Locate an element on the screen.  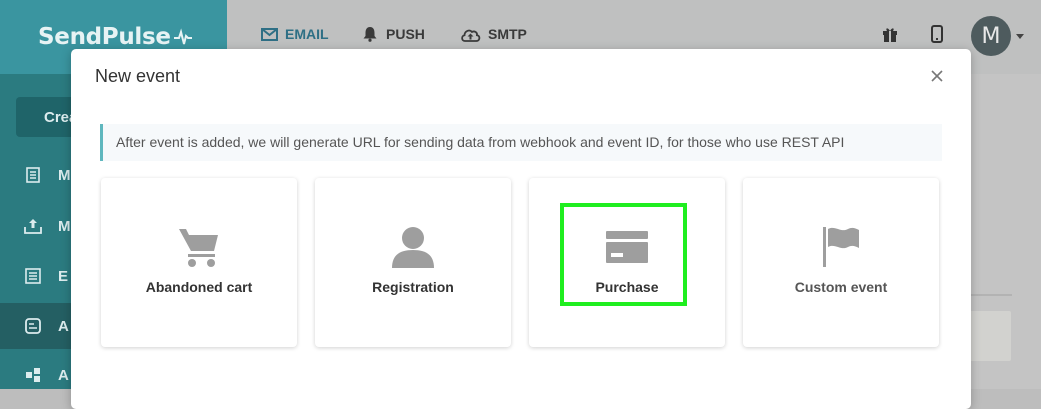
avatar-letter: M is located at coordinates (991, 36).